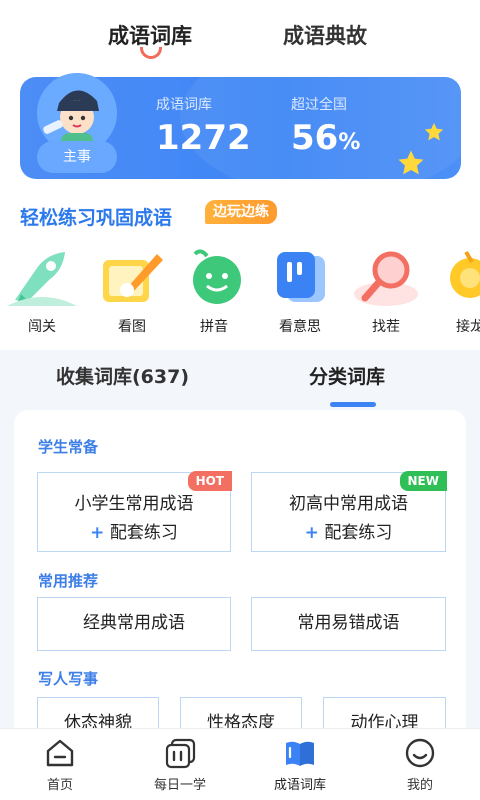 The width and height of the screenshot is (480, 800). What do you see at coordinates (420, 753) in the screenshot?
I see `profile-icon` at bounding box center [420, 753].